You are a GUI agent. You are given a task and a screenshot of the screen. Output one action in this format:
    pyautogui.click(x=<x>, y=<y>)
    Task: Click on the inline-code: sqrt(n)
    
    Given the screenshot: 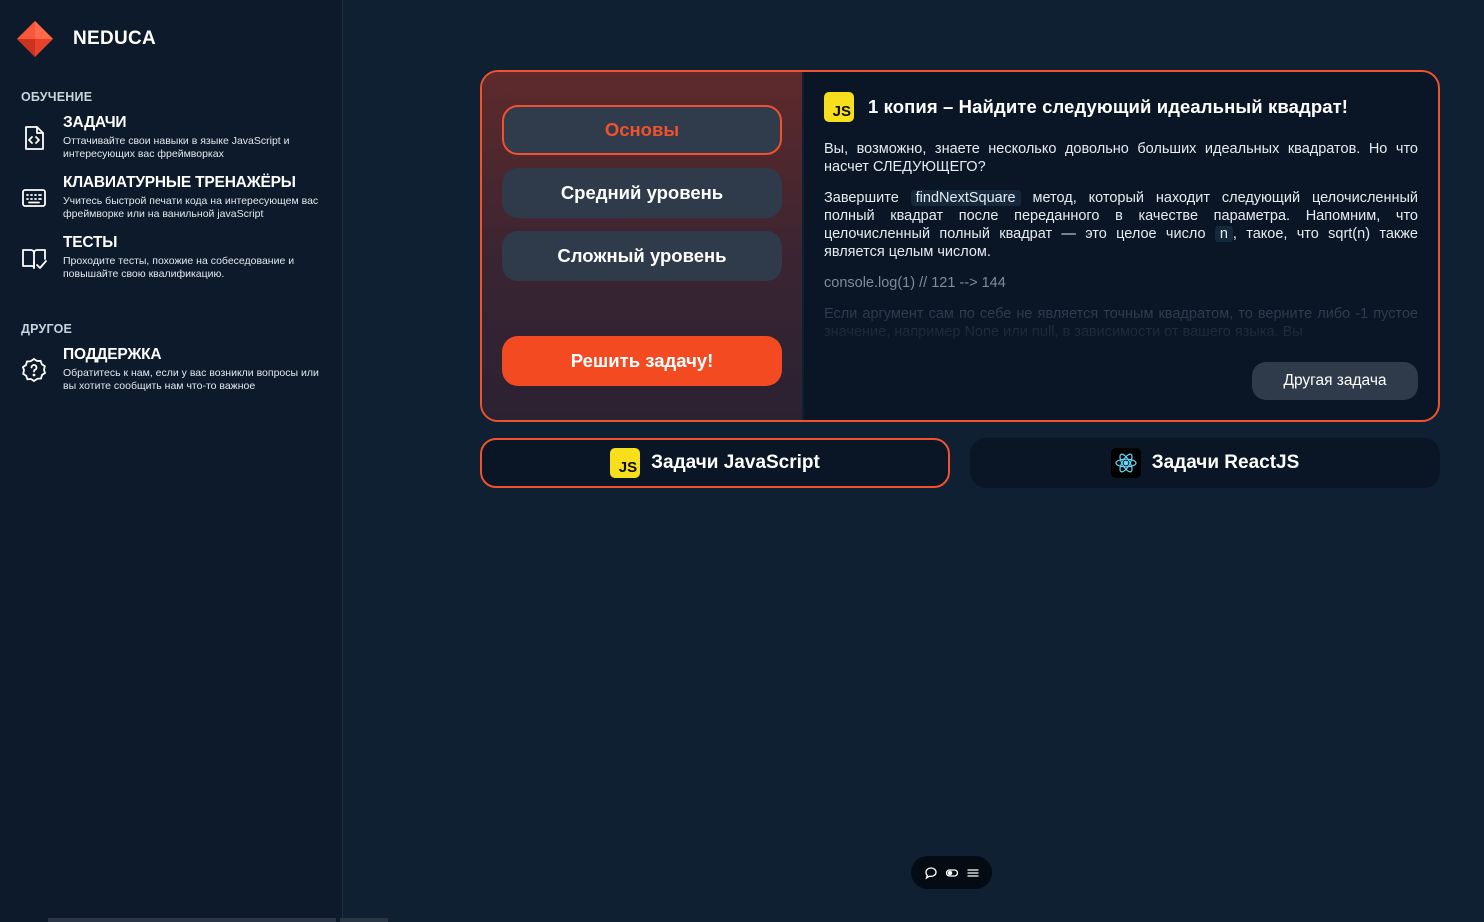 What is the action you would take?
    pyautogui.click(x=1349, y=234)
    